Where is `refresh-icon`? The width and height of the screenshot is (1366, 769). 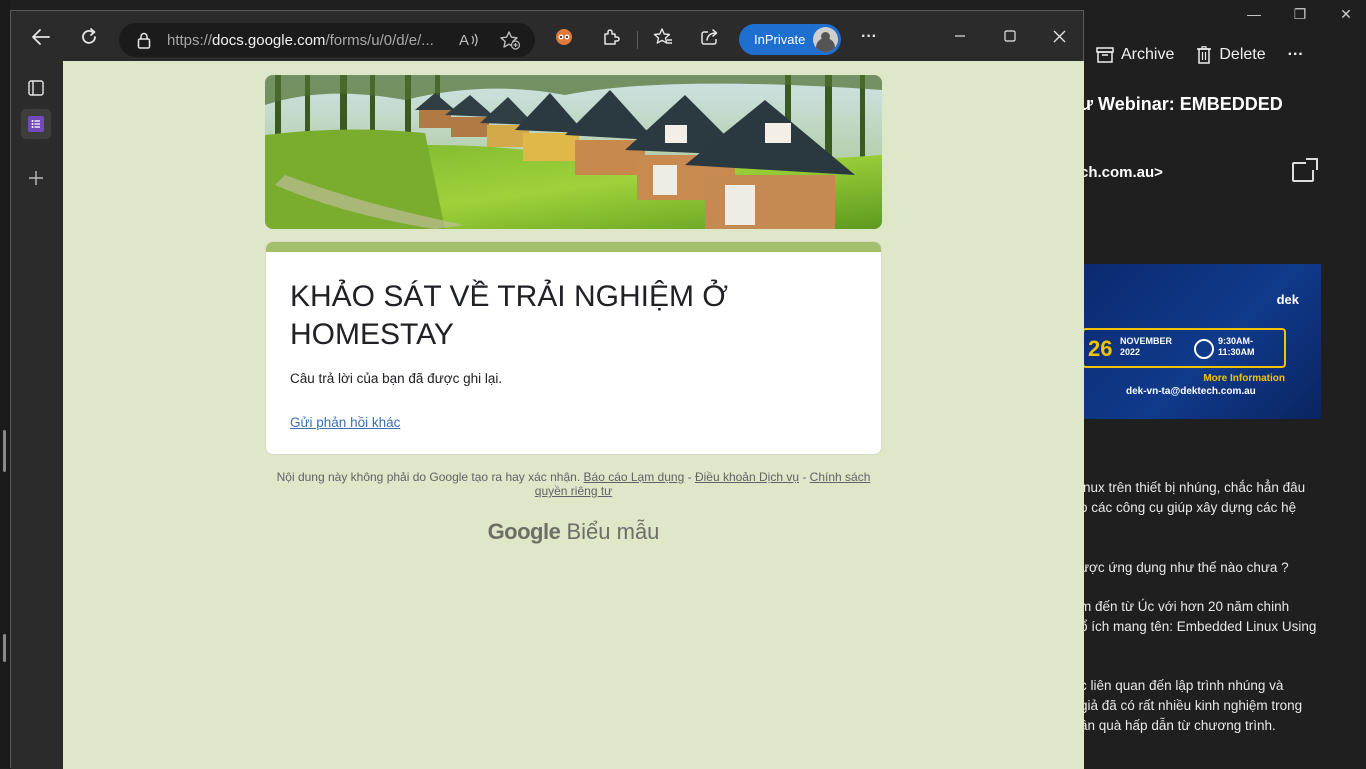 refresh-icon is located at coordinates (89, 36).